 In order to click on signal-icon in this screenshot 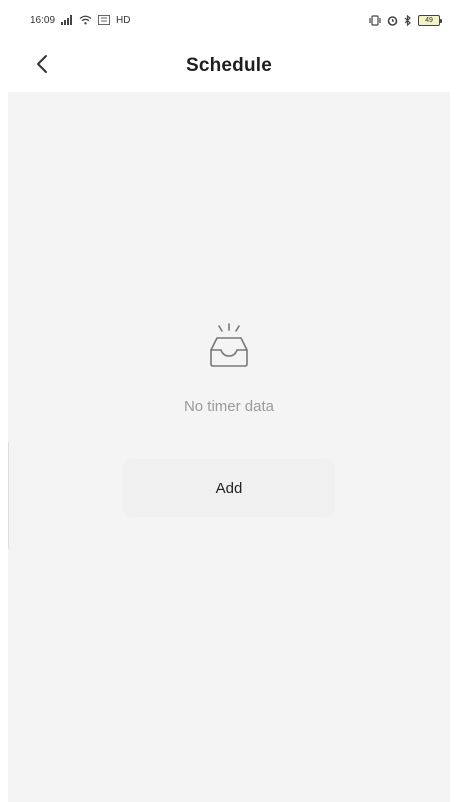, I will do `click(67, 20)`.